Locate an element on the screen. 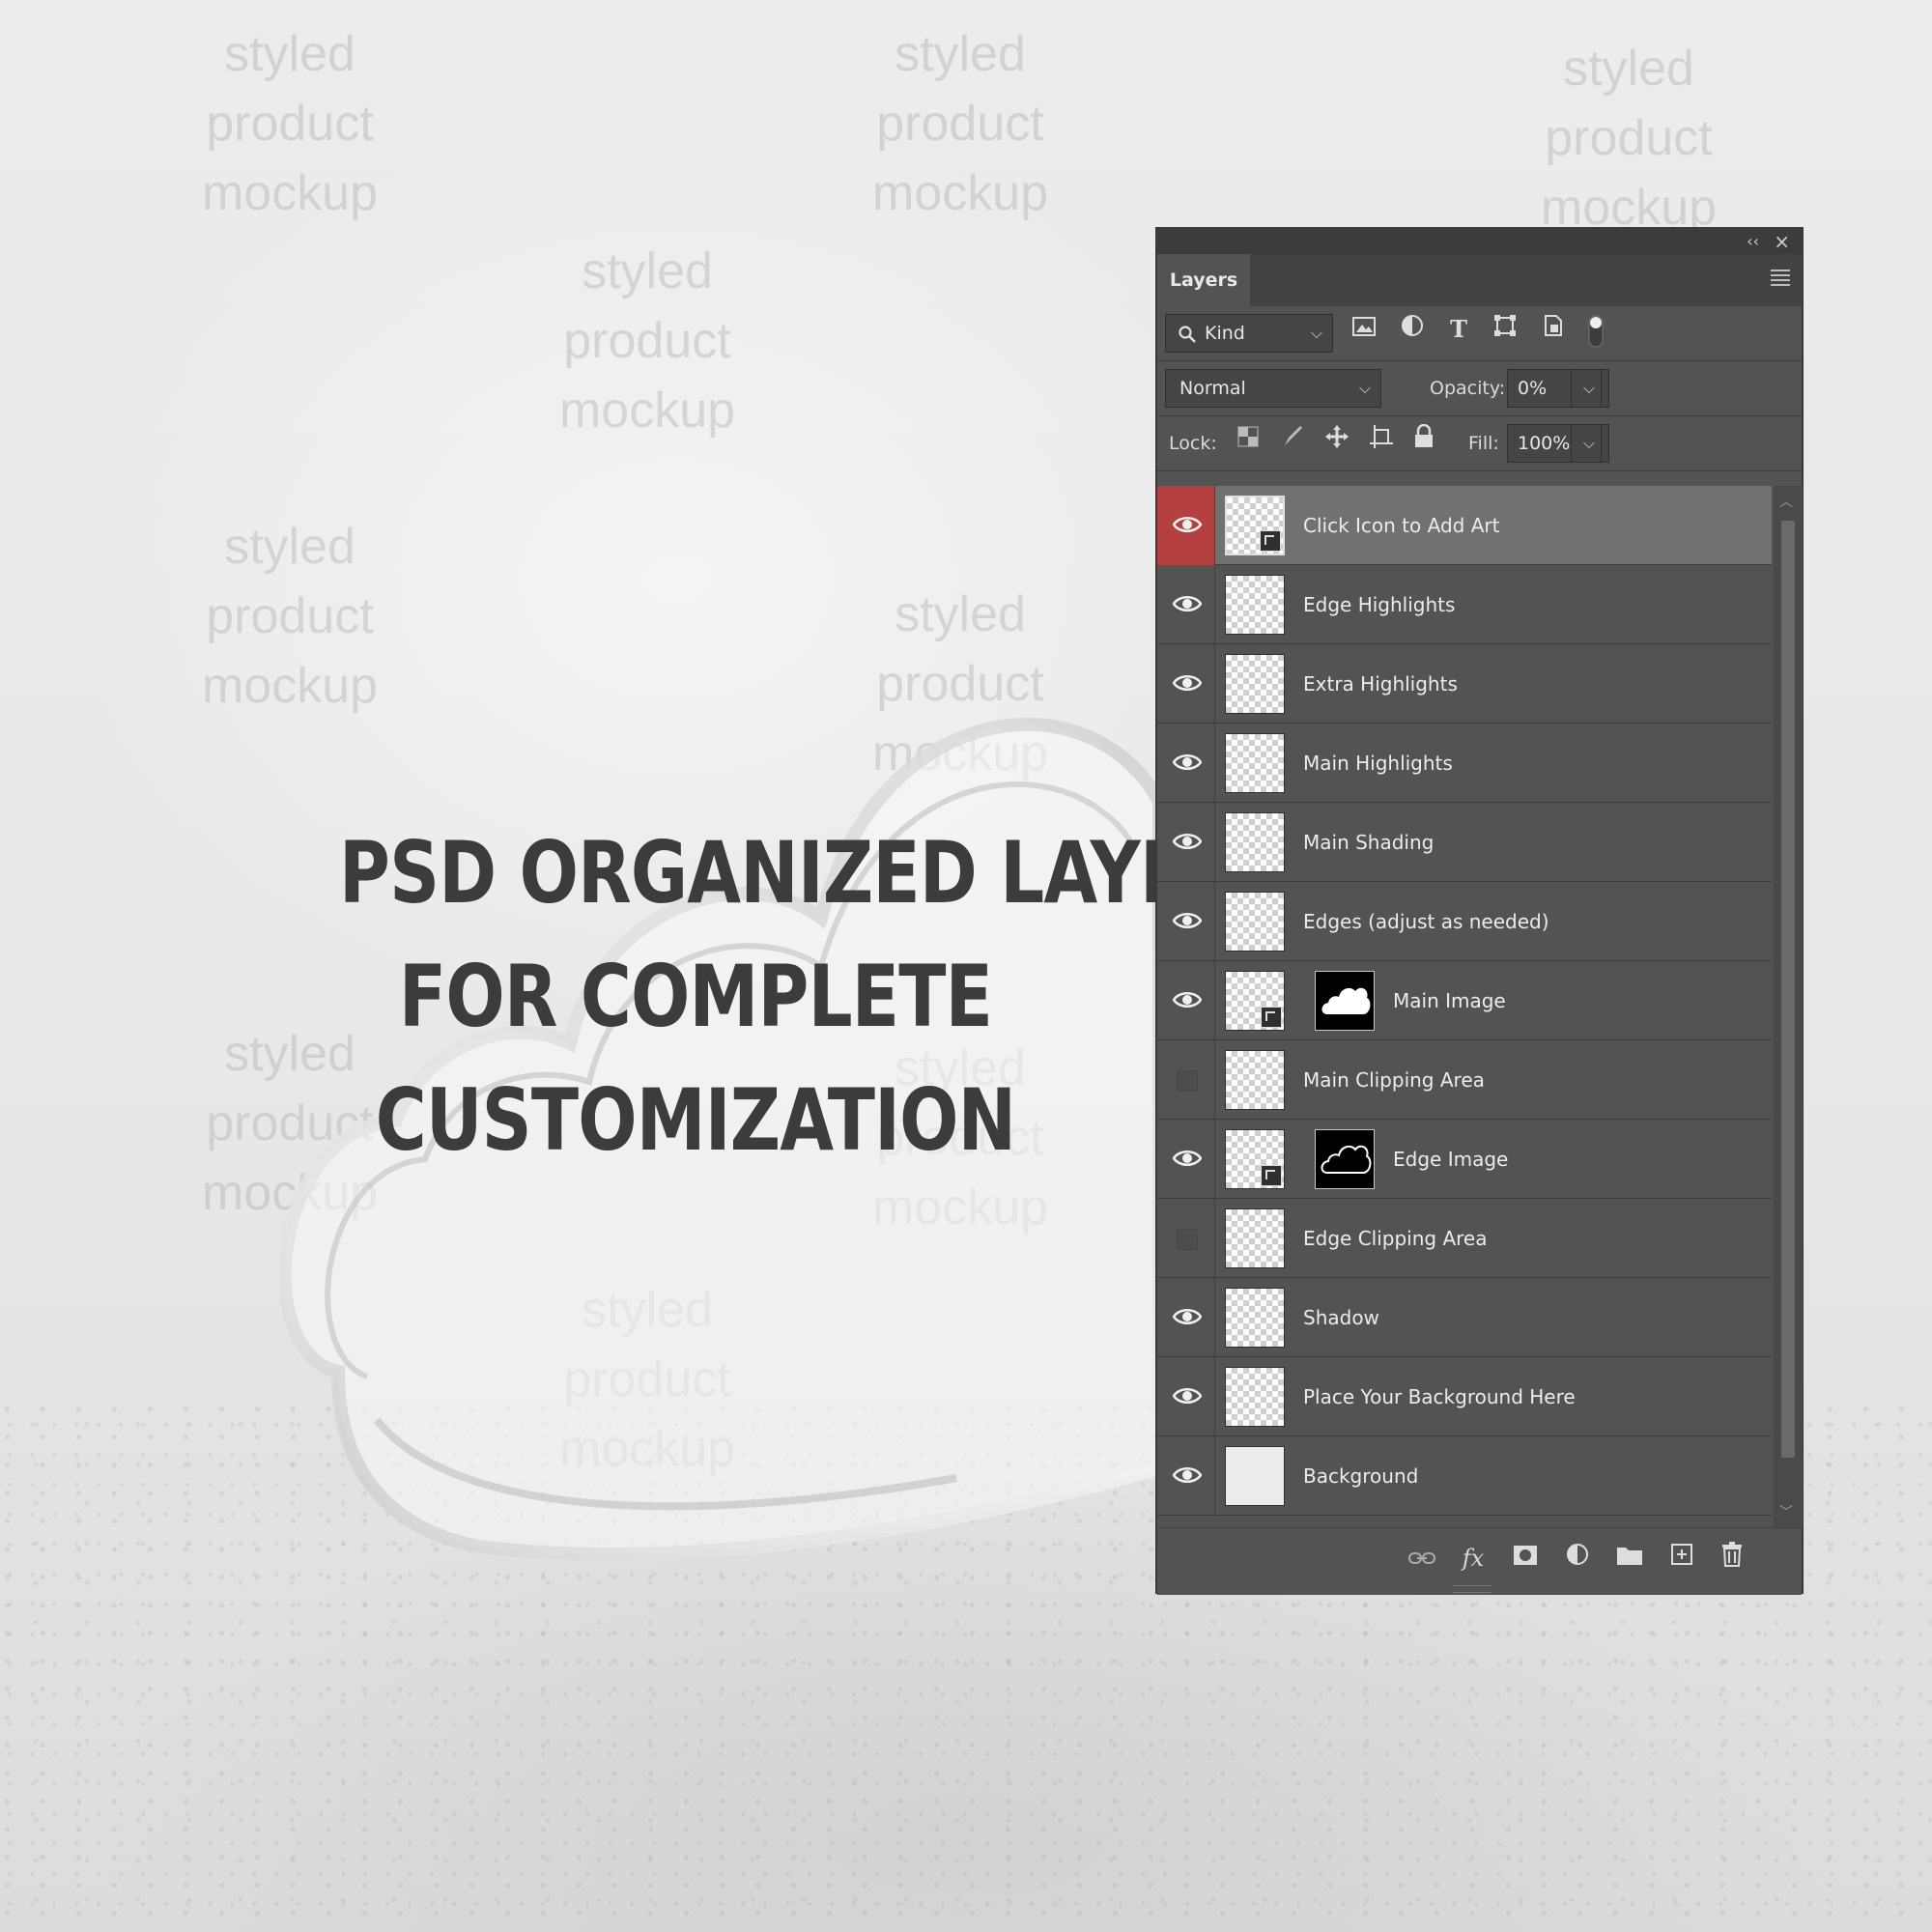 The width and height of the screenshot is (1932, 1932). type-filter-icon: T is located at coordinates (1458, 329).